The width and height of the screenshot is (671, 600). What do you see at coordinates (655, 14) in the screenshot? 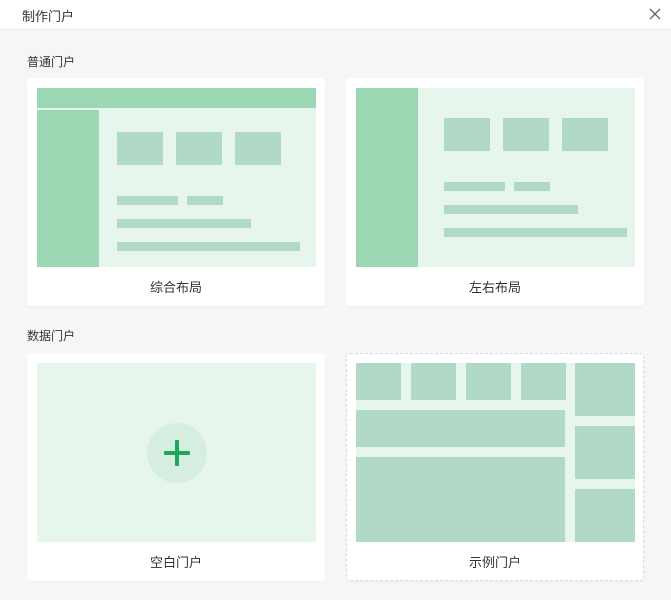
I see `close-icon` at bounding box center [655, 14].